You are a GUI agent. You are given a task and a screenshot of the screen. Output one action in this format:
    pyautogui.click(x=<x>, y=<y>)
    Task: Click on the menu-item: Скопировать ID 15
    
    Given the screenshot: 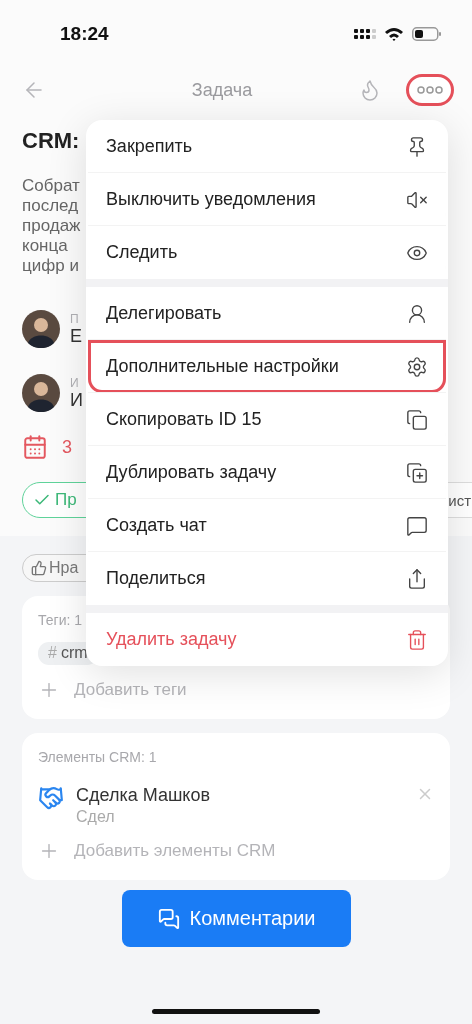 What is the action you would take?
    pyautogui.click(x=267, y=419)
    